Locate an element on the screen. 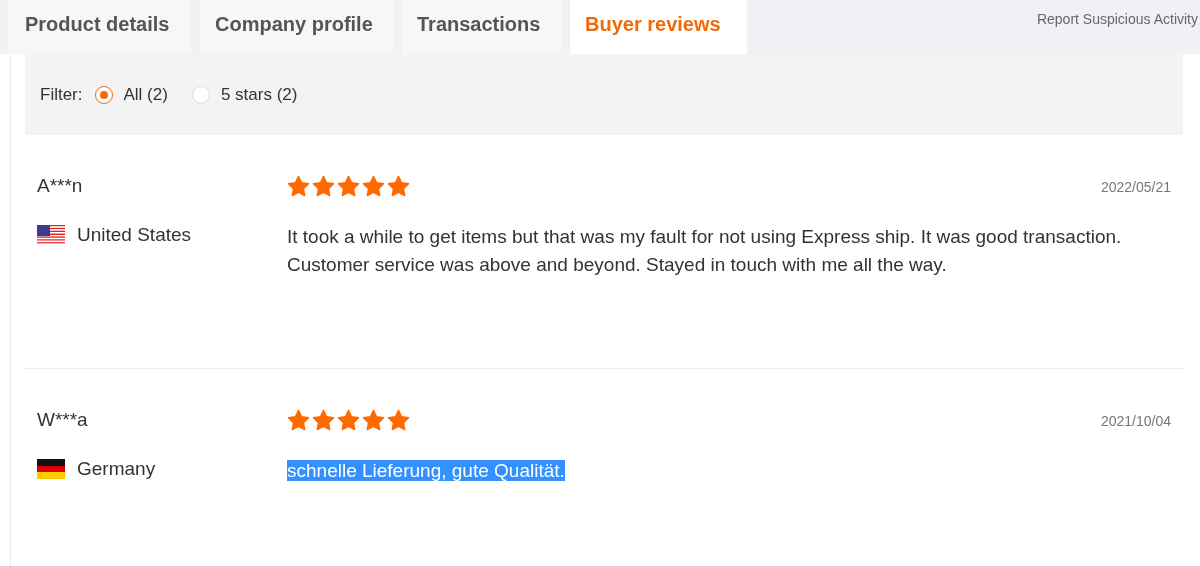  country-name: Germany is located at coordinates (116, 469).